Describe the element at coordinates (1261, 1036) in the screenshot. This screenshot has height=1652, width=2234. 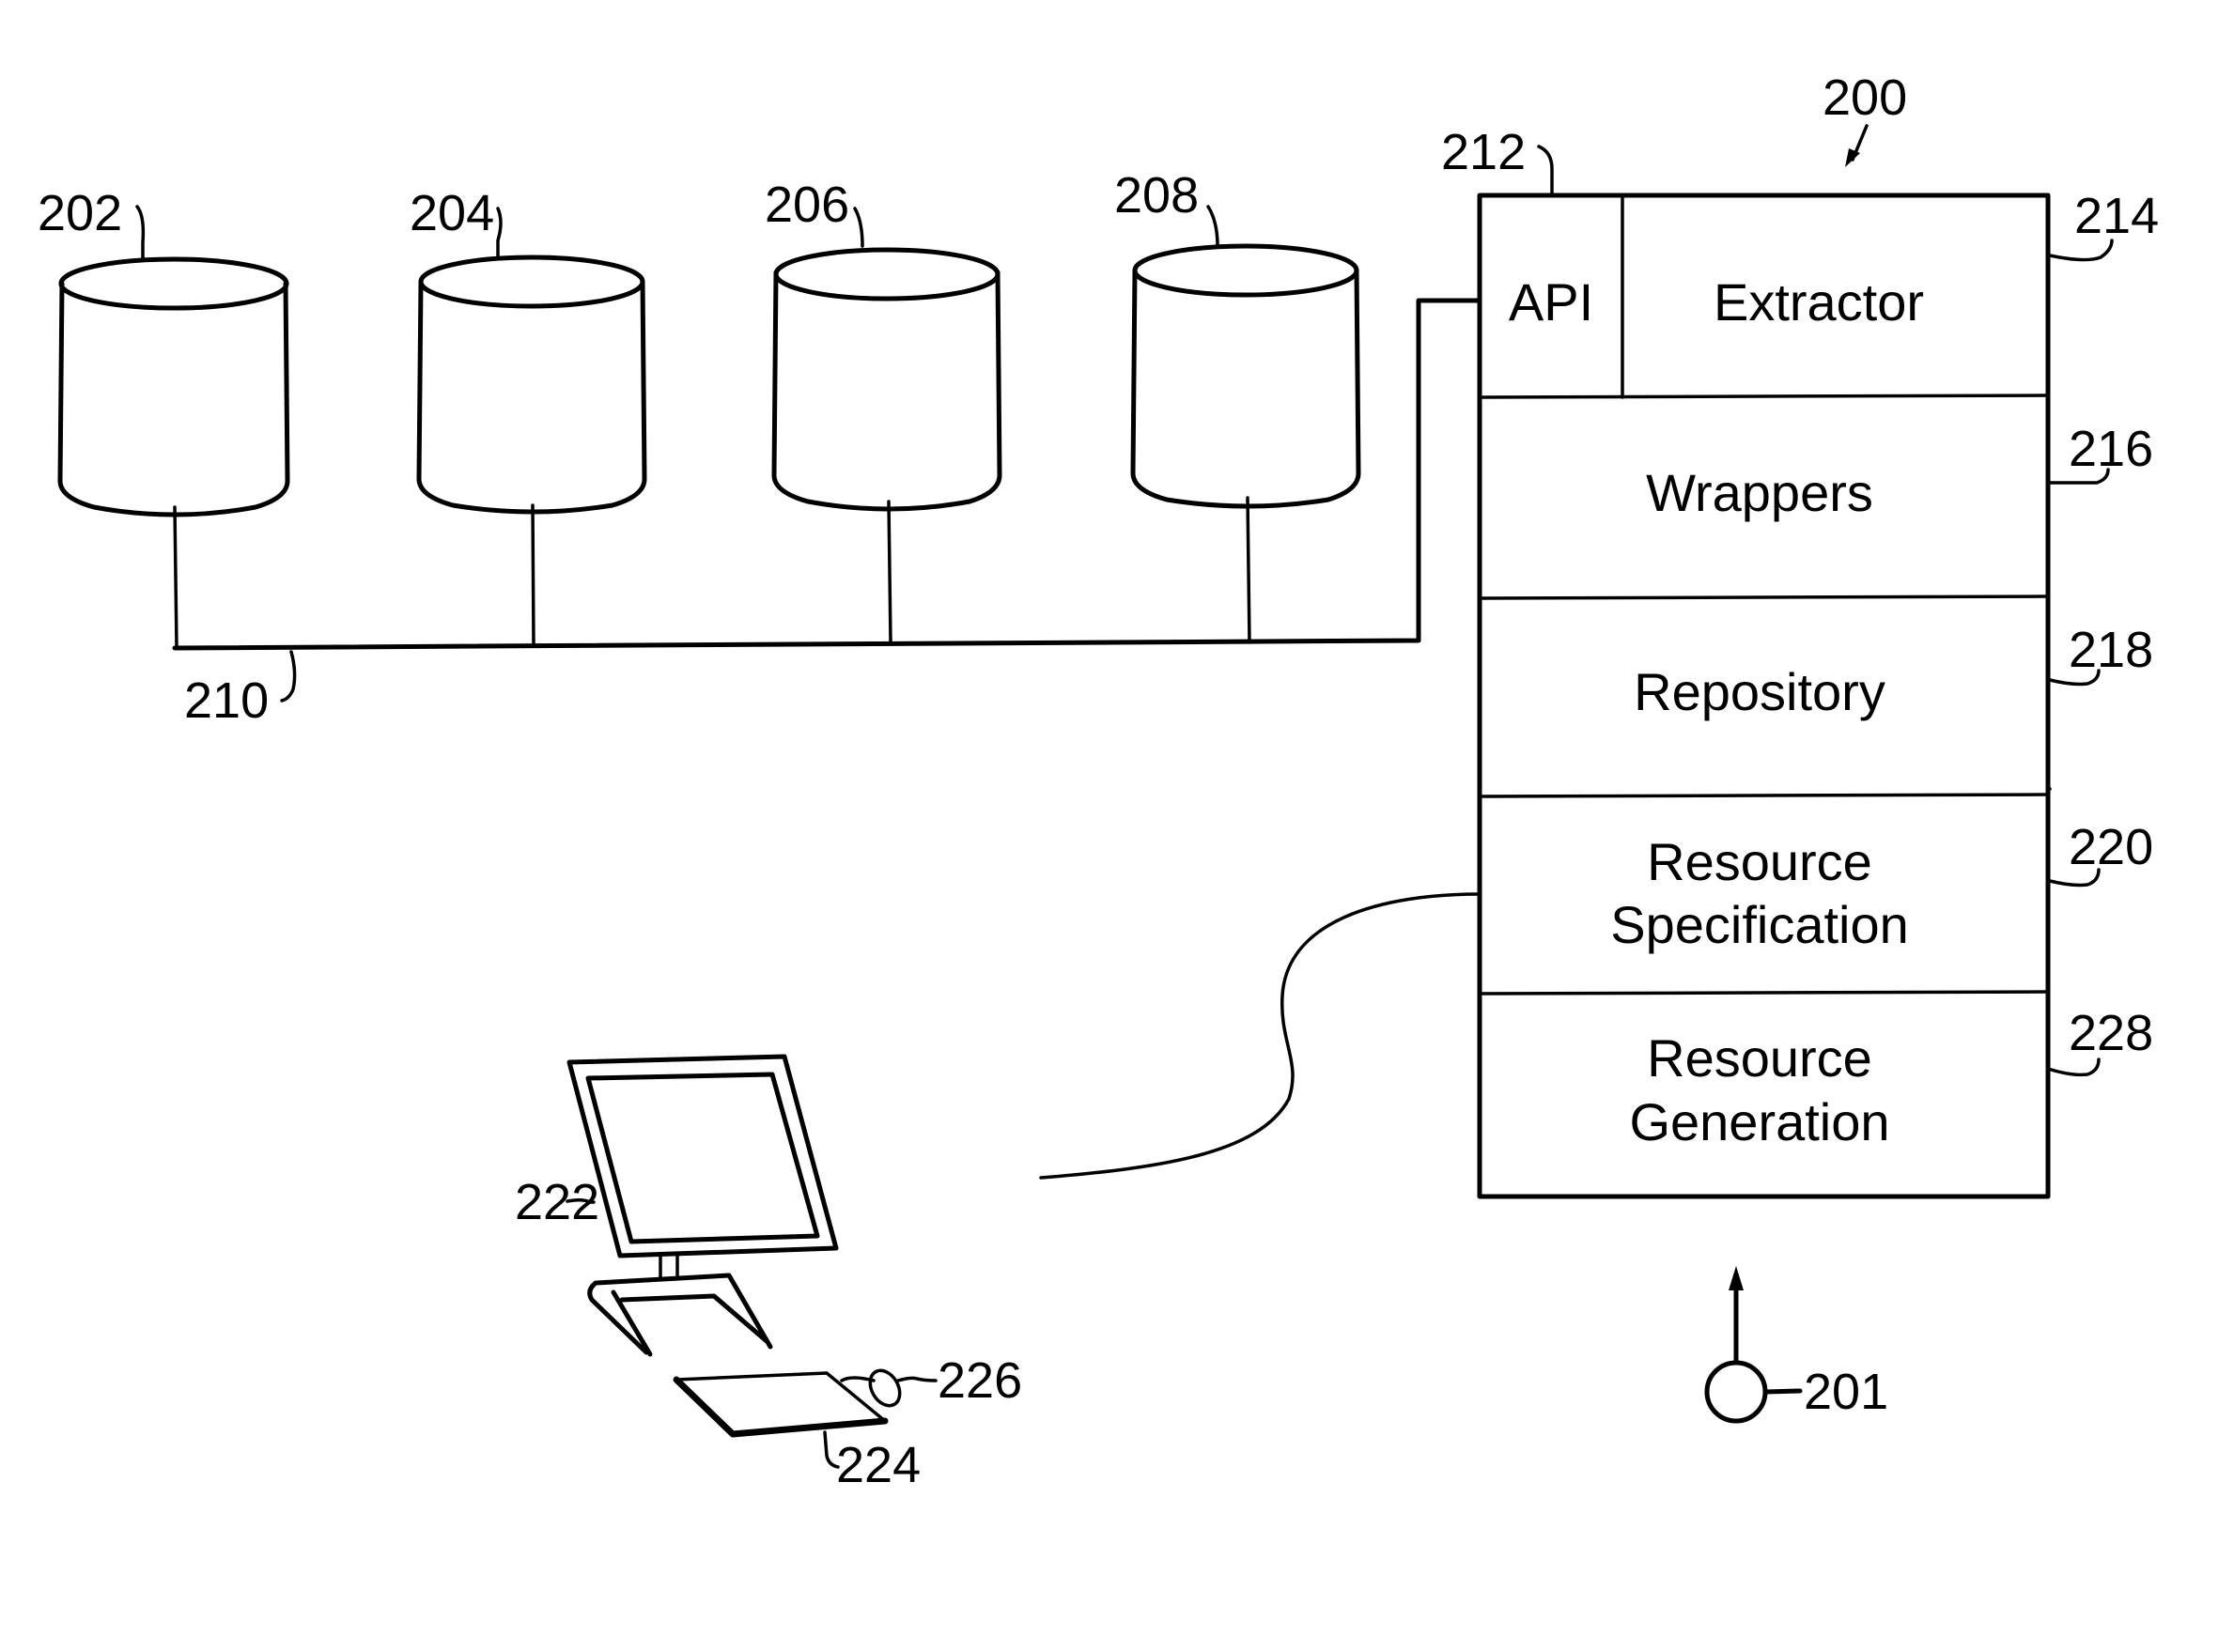
I see `monitor-cable` at that location.